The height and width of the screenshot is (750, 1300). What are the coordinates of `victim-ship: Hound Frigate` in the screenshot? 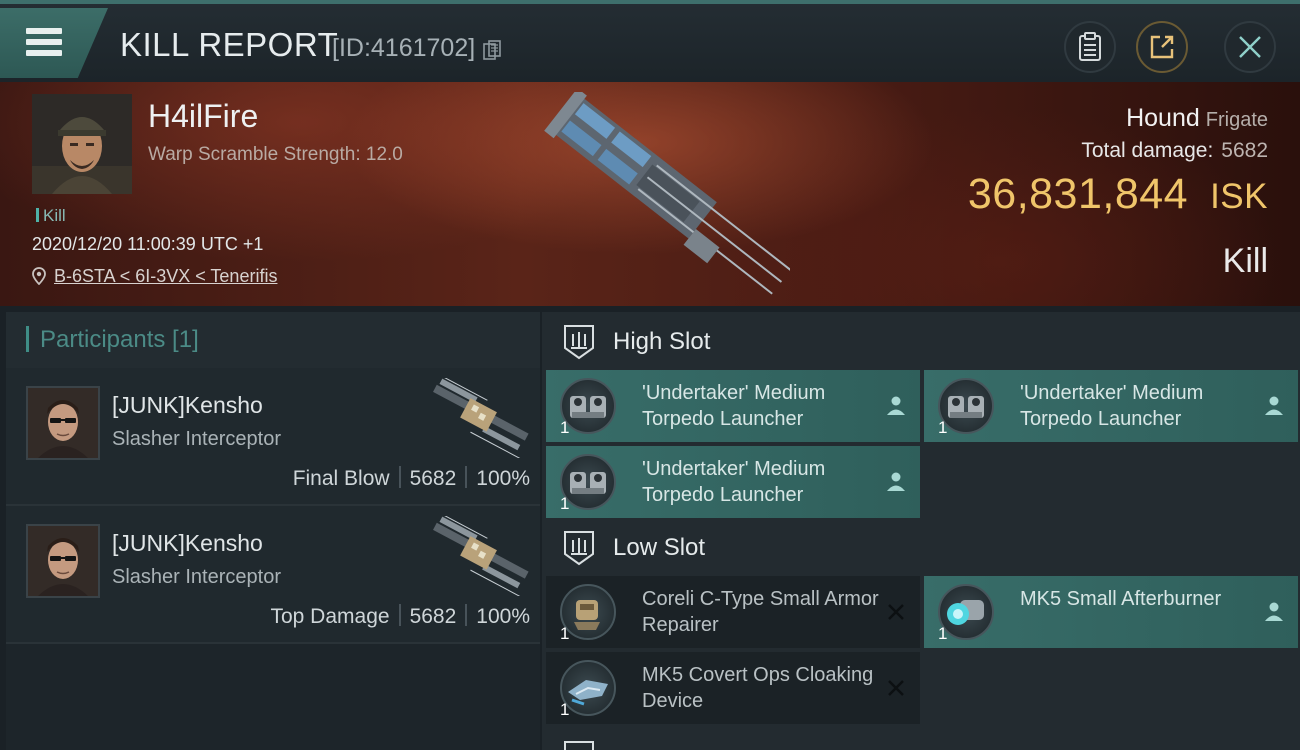 It's located at (1197, 118).